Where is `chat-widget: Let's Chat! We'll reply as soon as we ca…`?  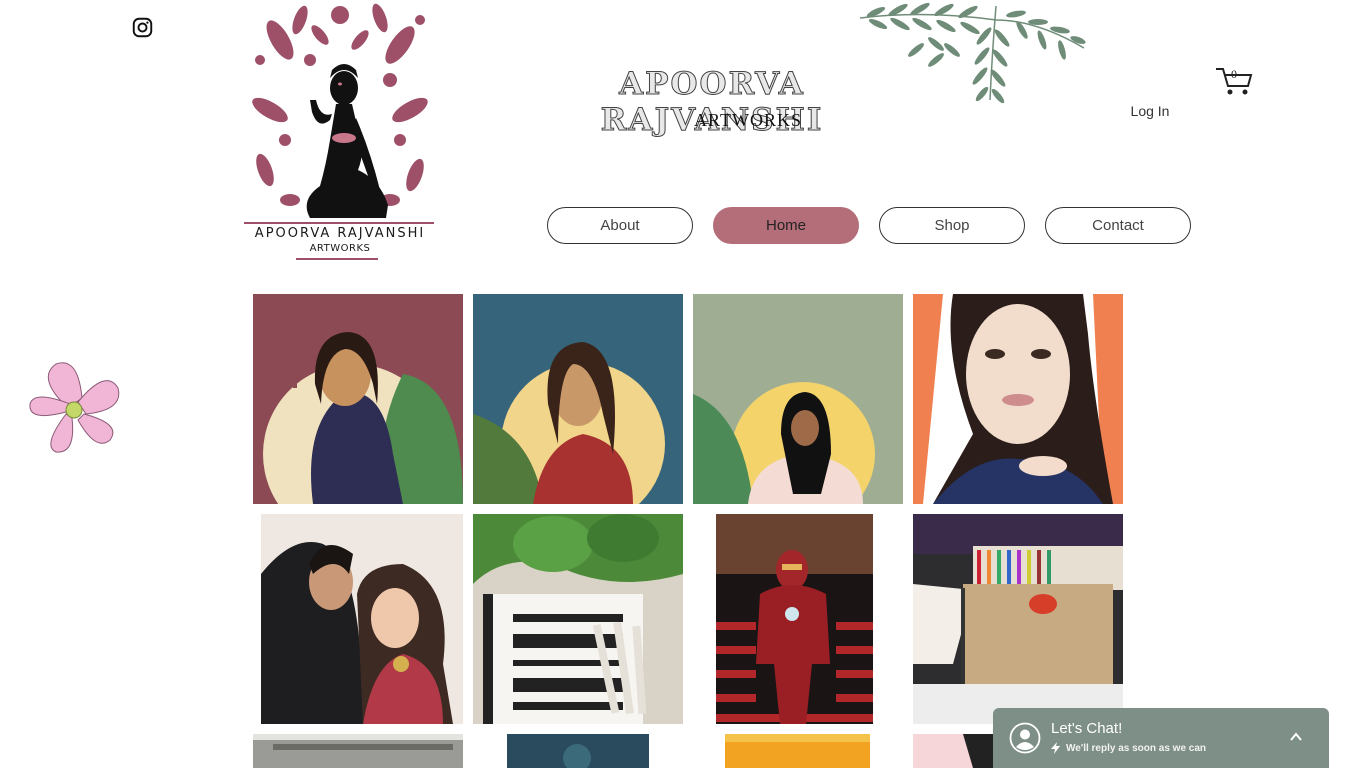
chat-widget: Let's Chat! We'll reply as soon as we ca… is located at coordinates (1161, 738).